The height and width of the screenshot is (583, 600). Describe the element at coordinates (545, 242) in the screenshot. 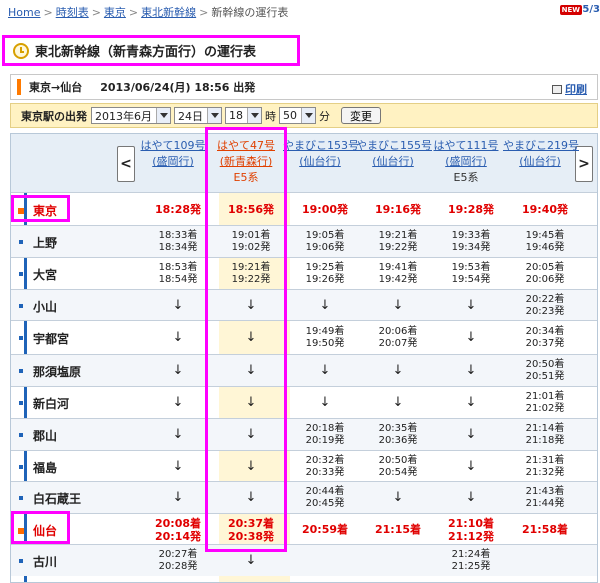

I see `time-cell: 19:45着 19:46発` at that location.